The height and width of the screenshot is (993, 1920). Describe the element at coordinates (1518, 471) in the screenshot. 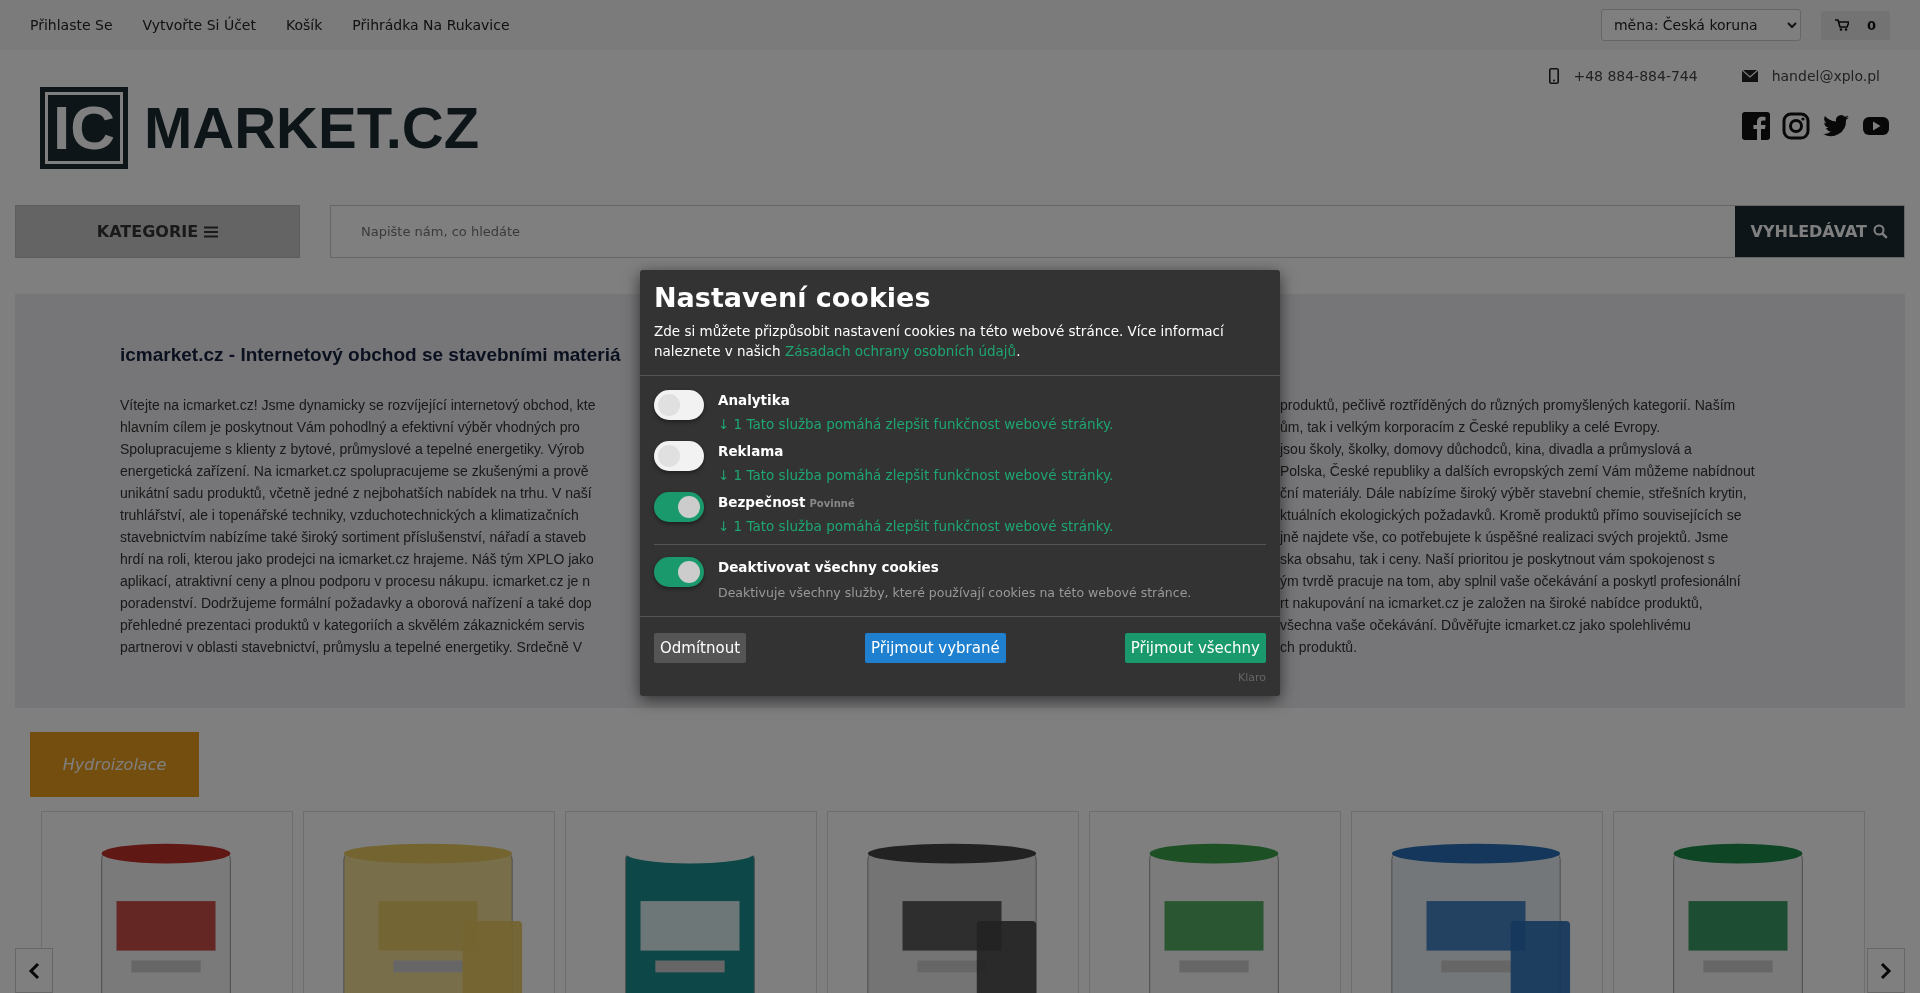

I see `intro-text: Polska, České republiky a dalších evropských zemí Vám můžeme nabídnout` at that location.